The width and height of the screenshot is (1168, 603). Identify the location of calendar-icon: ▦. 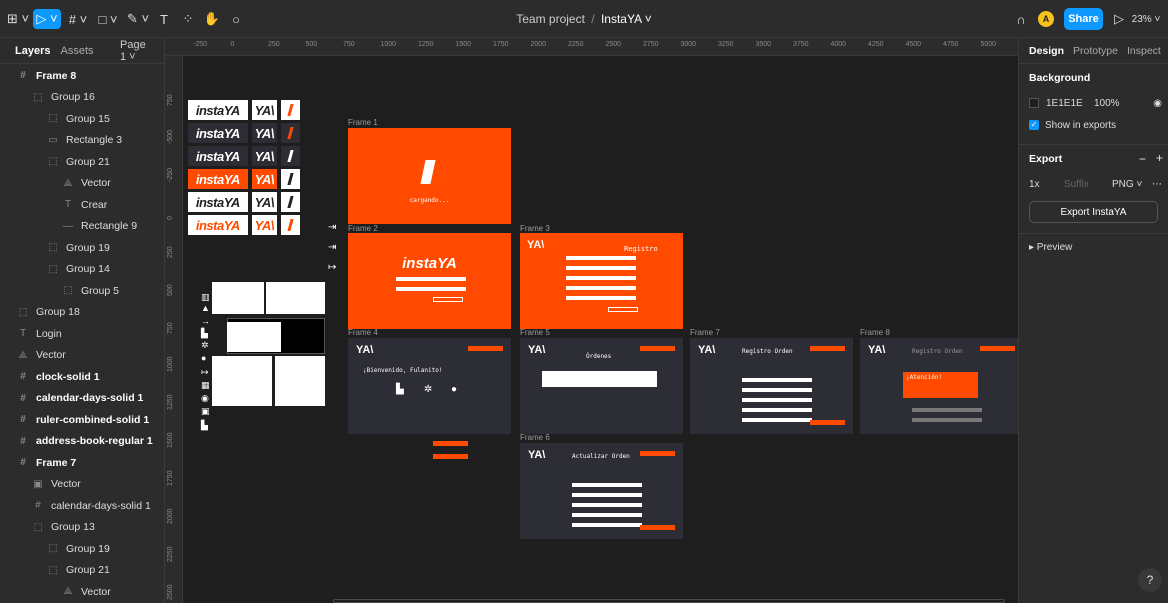
(205, 385).